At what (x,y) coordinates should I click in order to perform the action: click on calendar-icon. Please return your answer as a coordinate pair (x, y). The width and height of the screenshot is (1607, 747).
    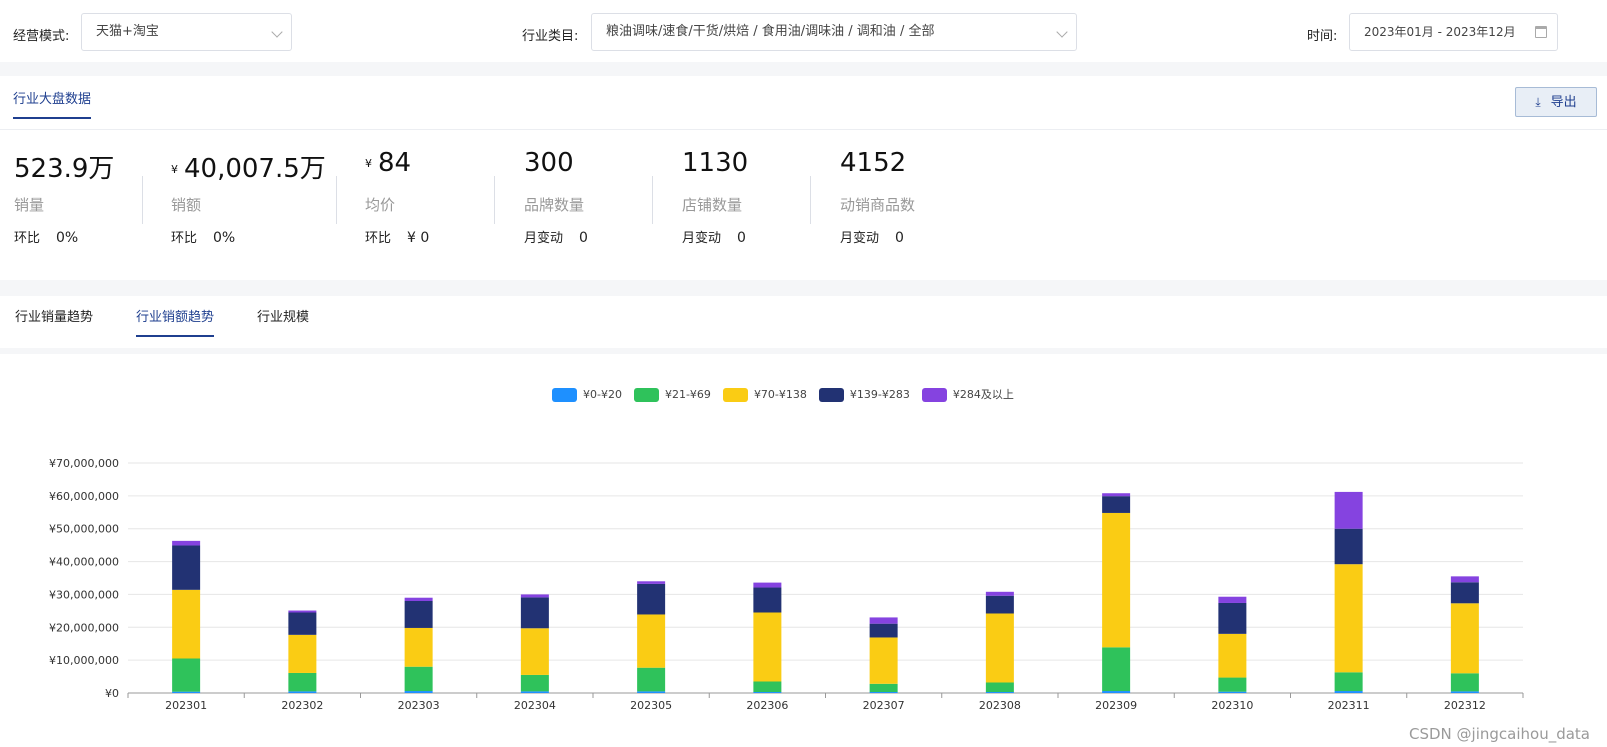
    Looking at the image, I should click on (1541, 32).